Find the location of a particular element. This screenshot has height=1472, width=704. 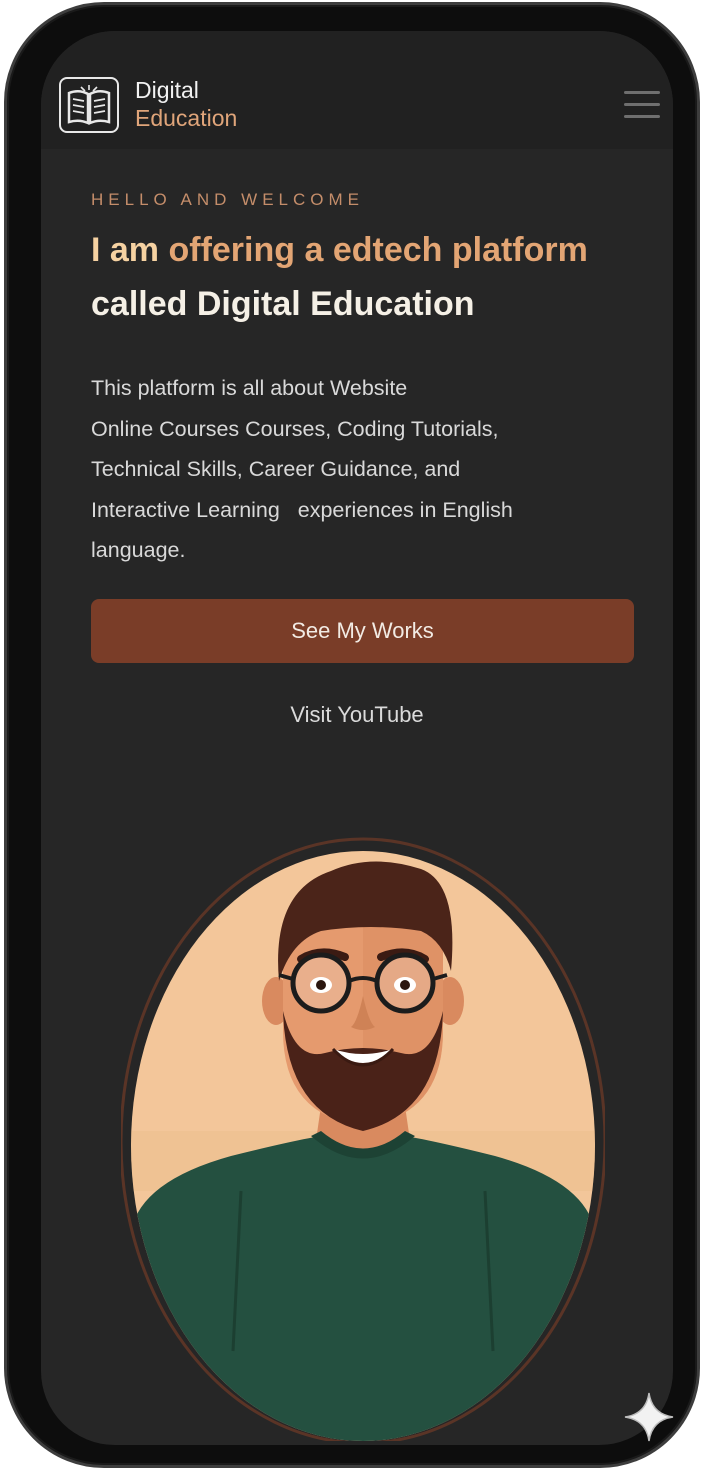

description-line: This platform is all about Website is located at coordinates (249, 388).